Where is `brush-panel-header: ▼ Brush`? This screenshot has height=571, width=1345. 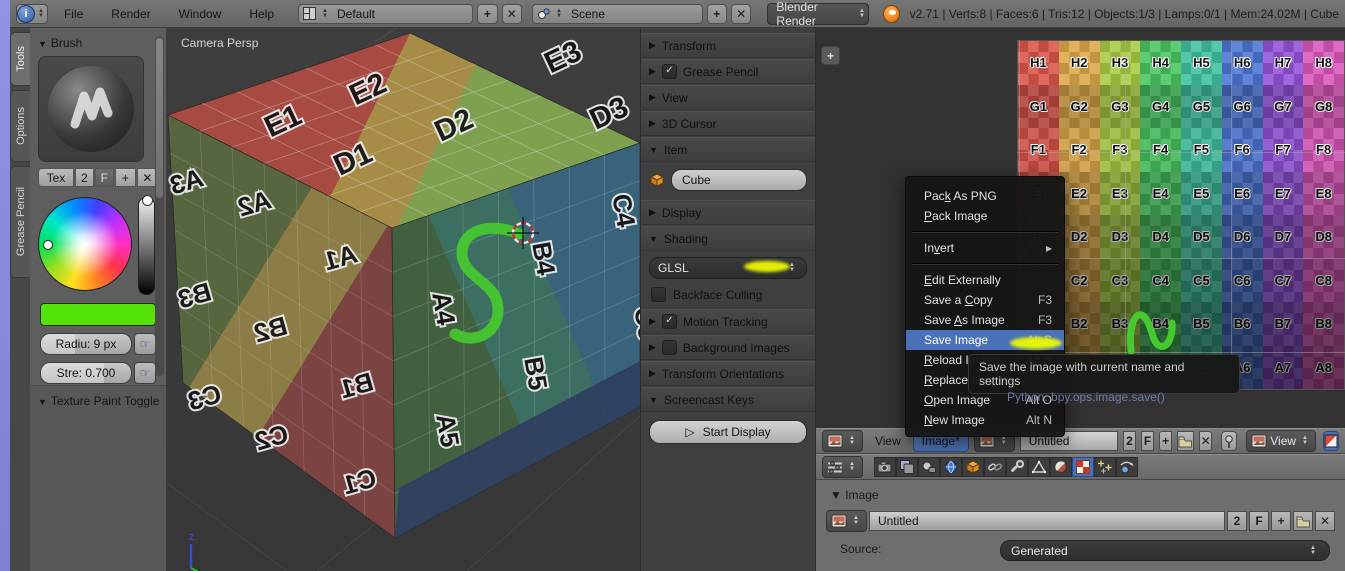
brush-panel-header: ▼ Brush is located at coordinates (98, 41).